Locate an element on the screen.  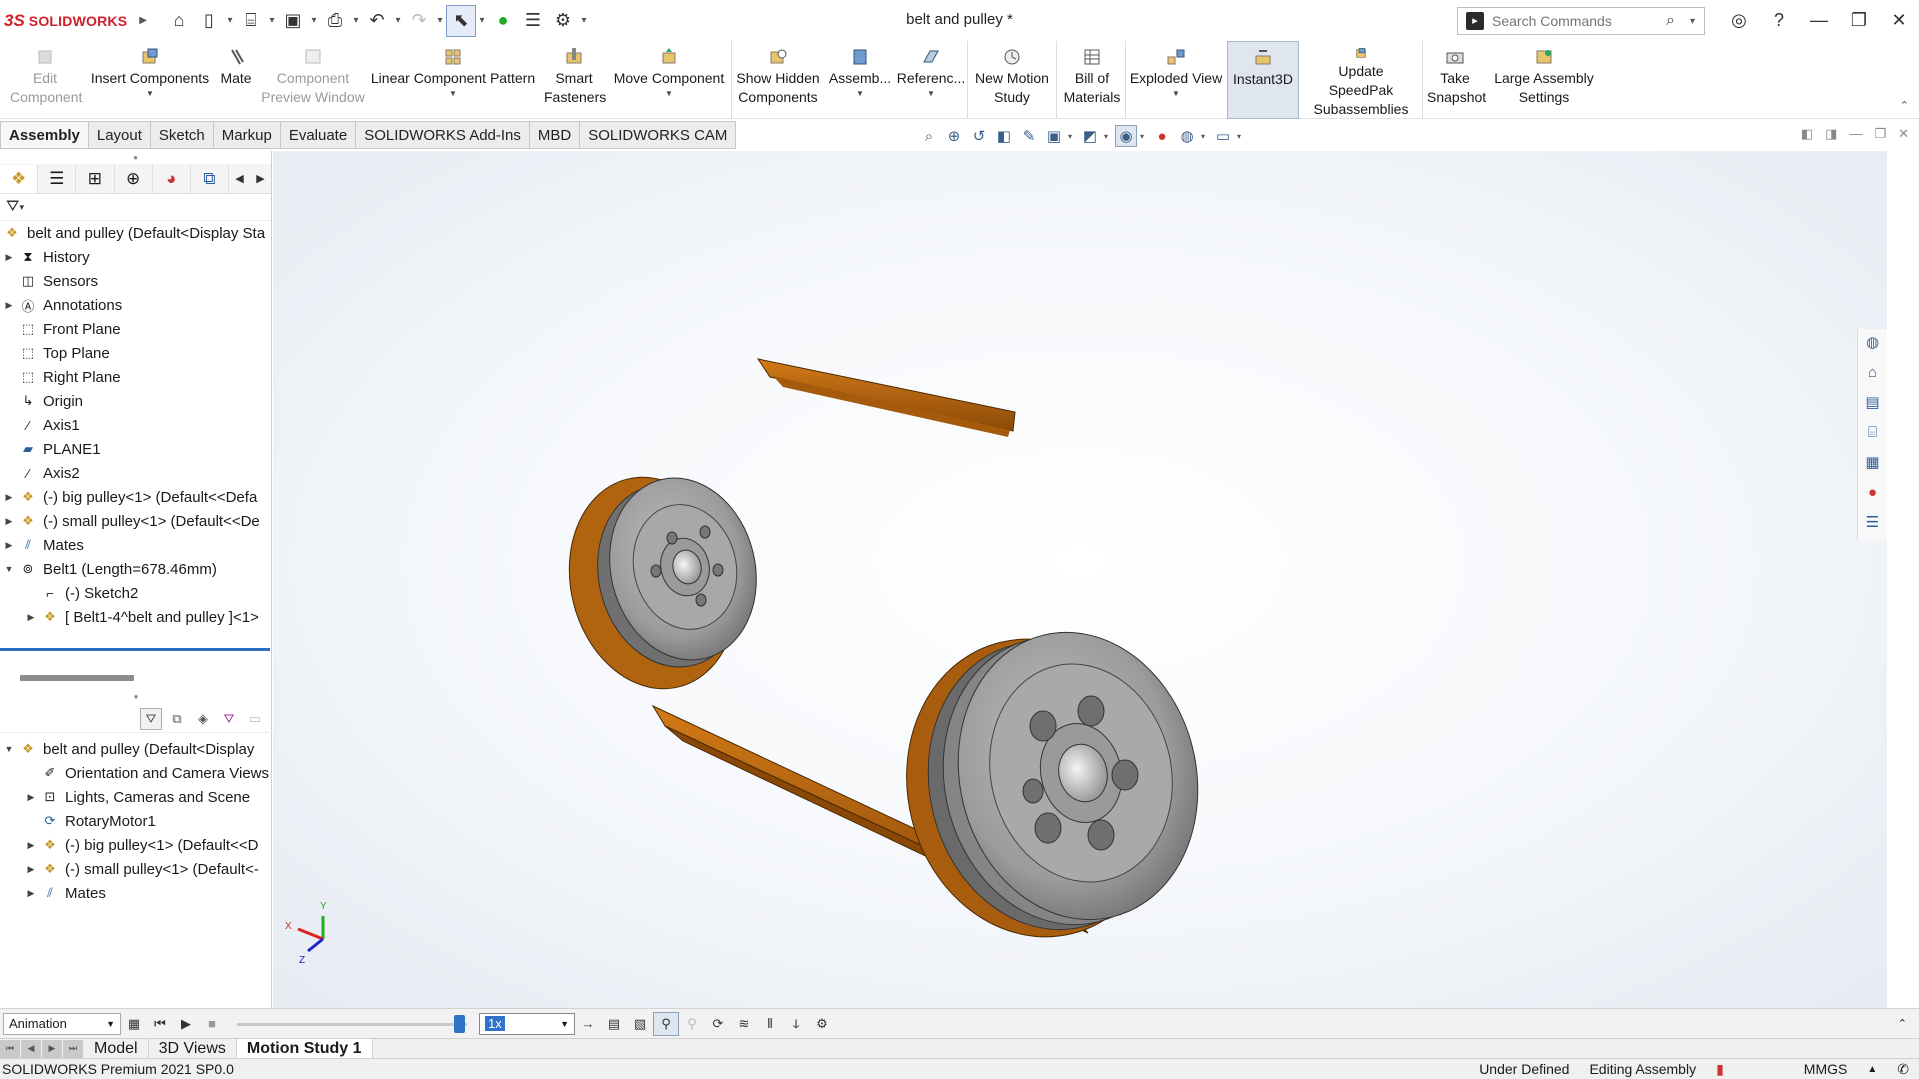
smart-fasteners-button: Smart Fasteners is located at coordinates (574, 80).